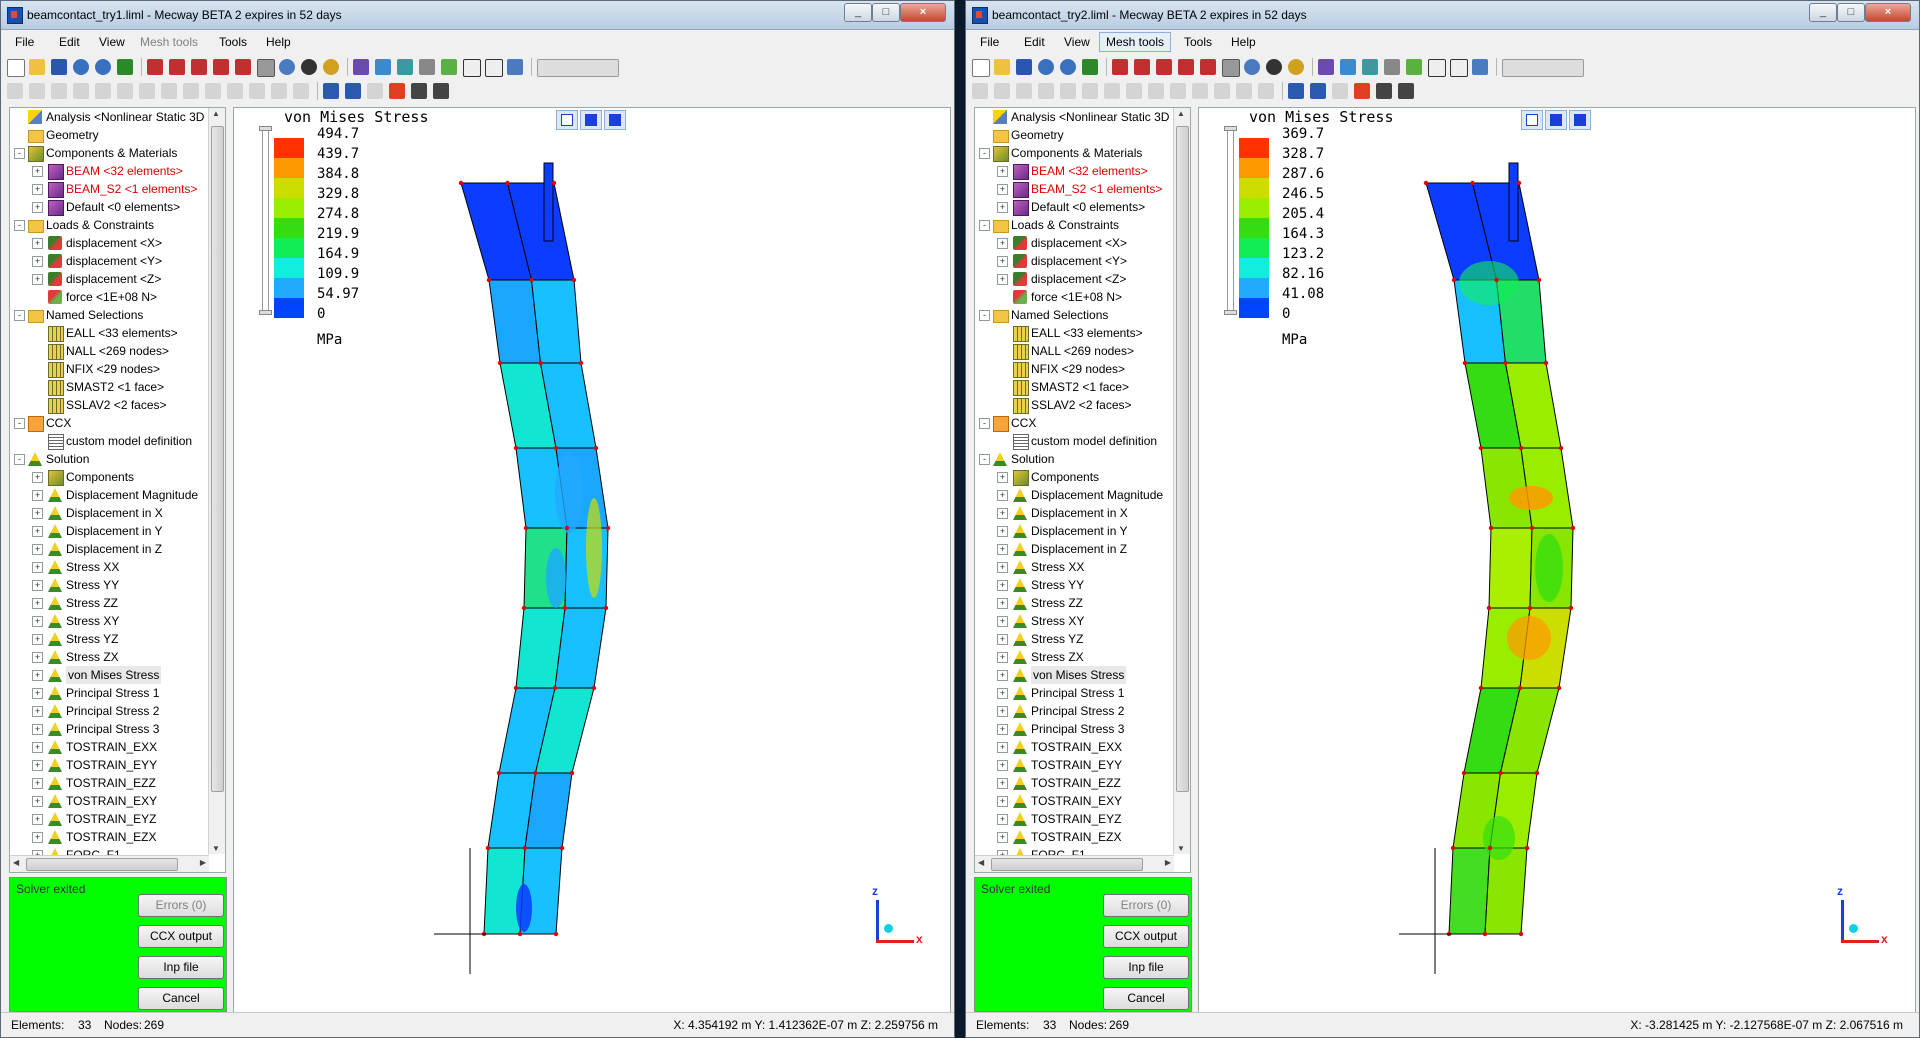 Image resolution: width=1920 pixels, height=1038 pixels. What do you see at coordinates (981, 68) in the screenshot?
I see `new-file-icon` at bounding box center [981, 68].